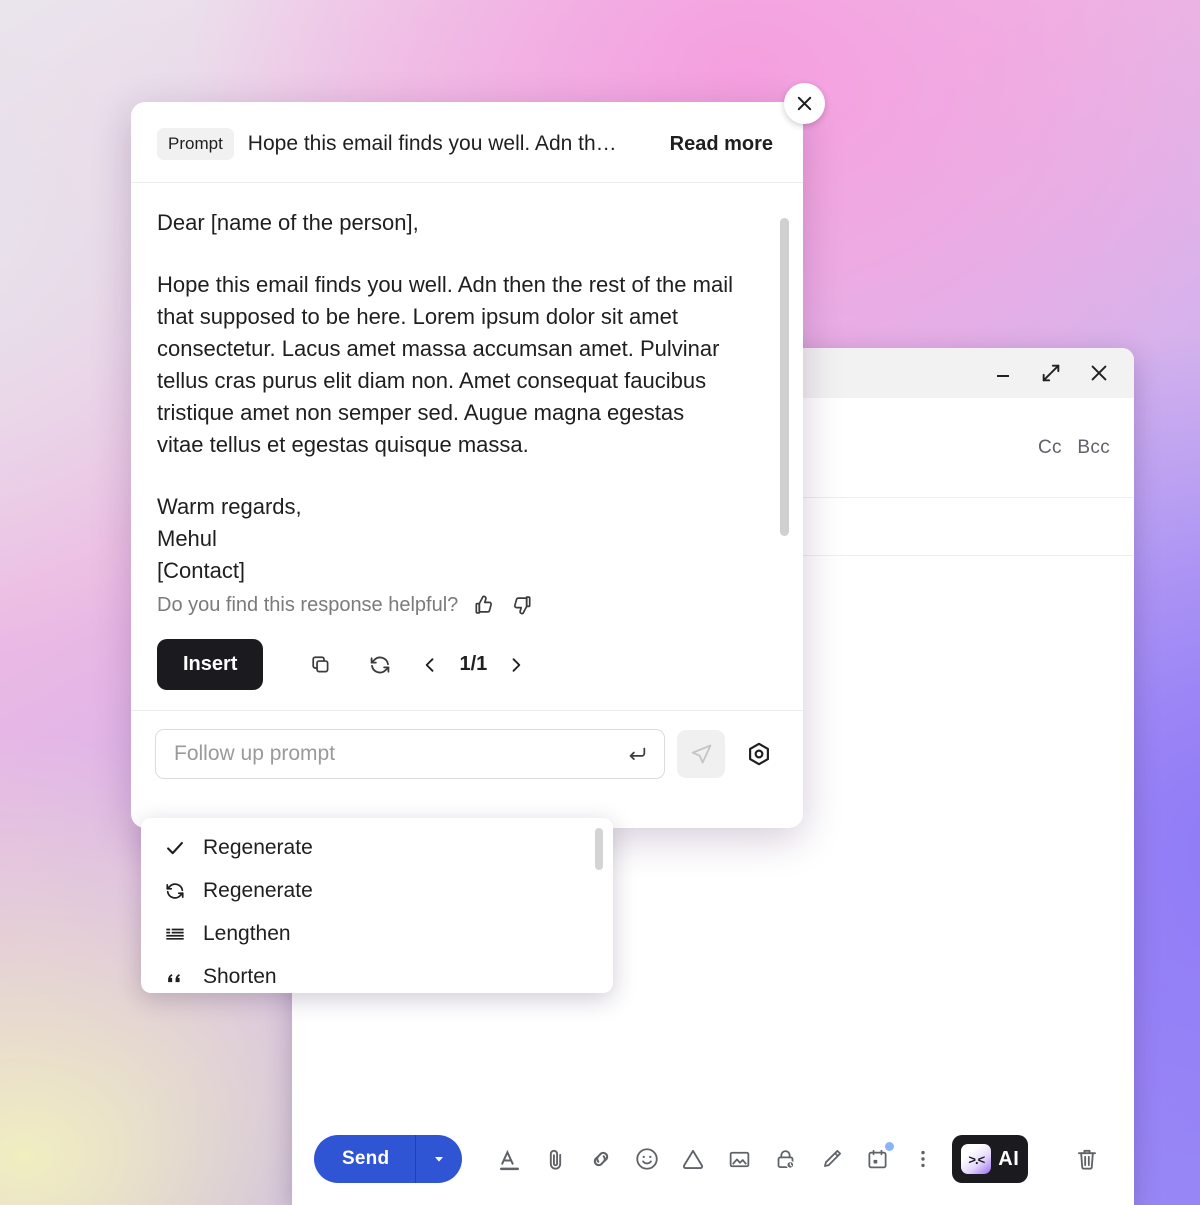 The width and height of the screenshot is (1200, 1205). I want to click on send-button-label: Send, so click(366, 1158).